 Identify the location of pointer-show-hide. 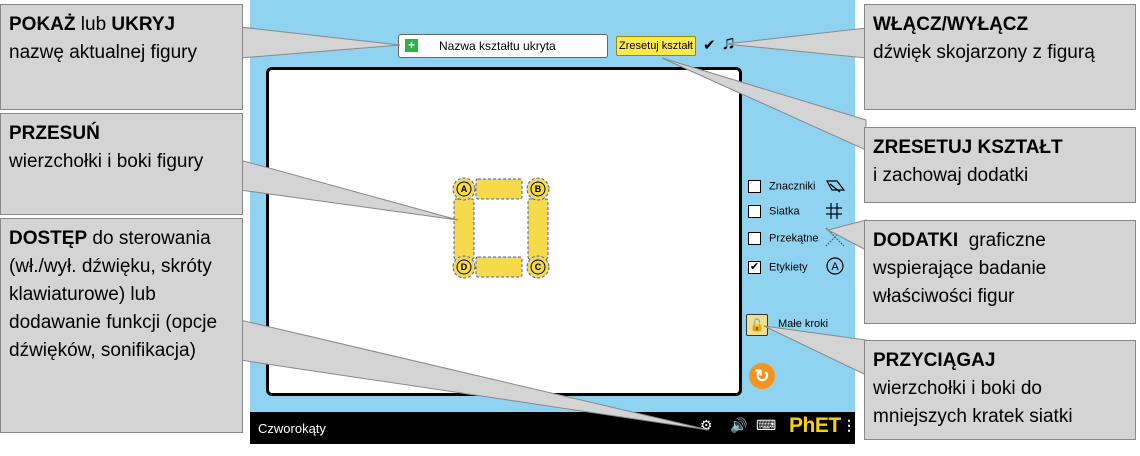
(320, 42).